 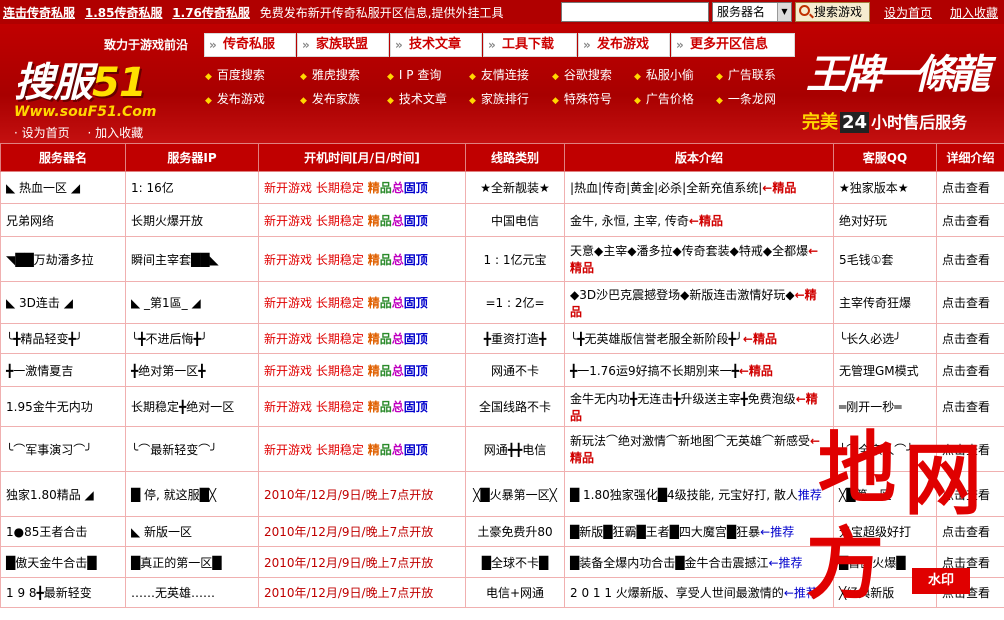 I want to click on column-header: 开机时间[月/日/时间], so click(x=362, y=157).